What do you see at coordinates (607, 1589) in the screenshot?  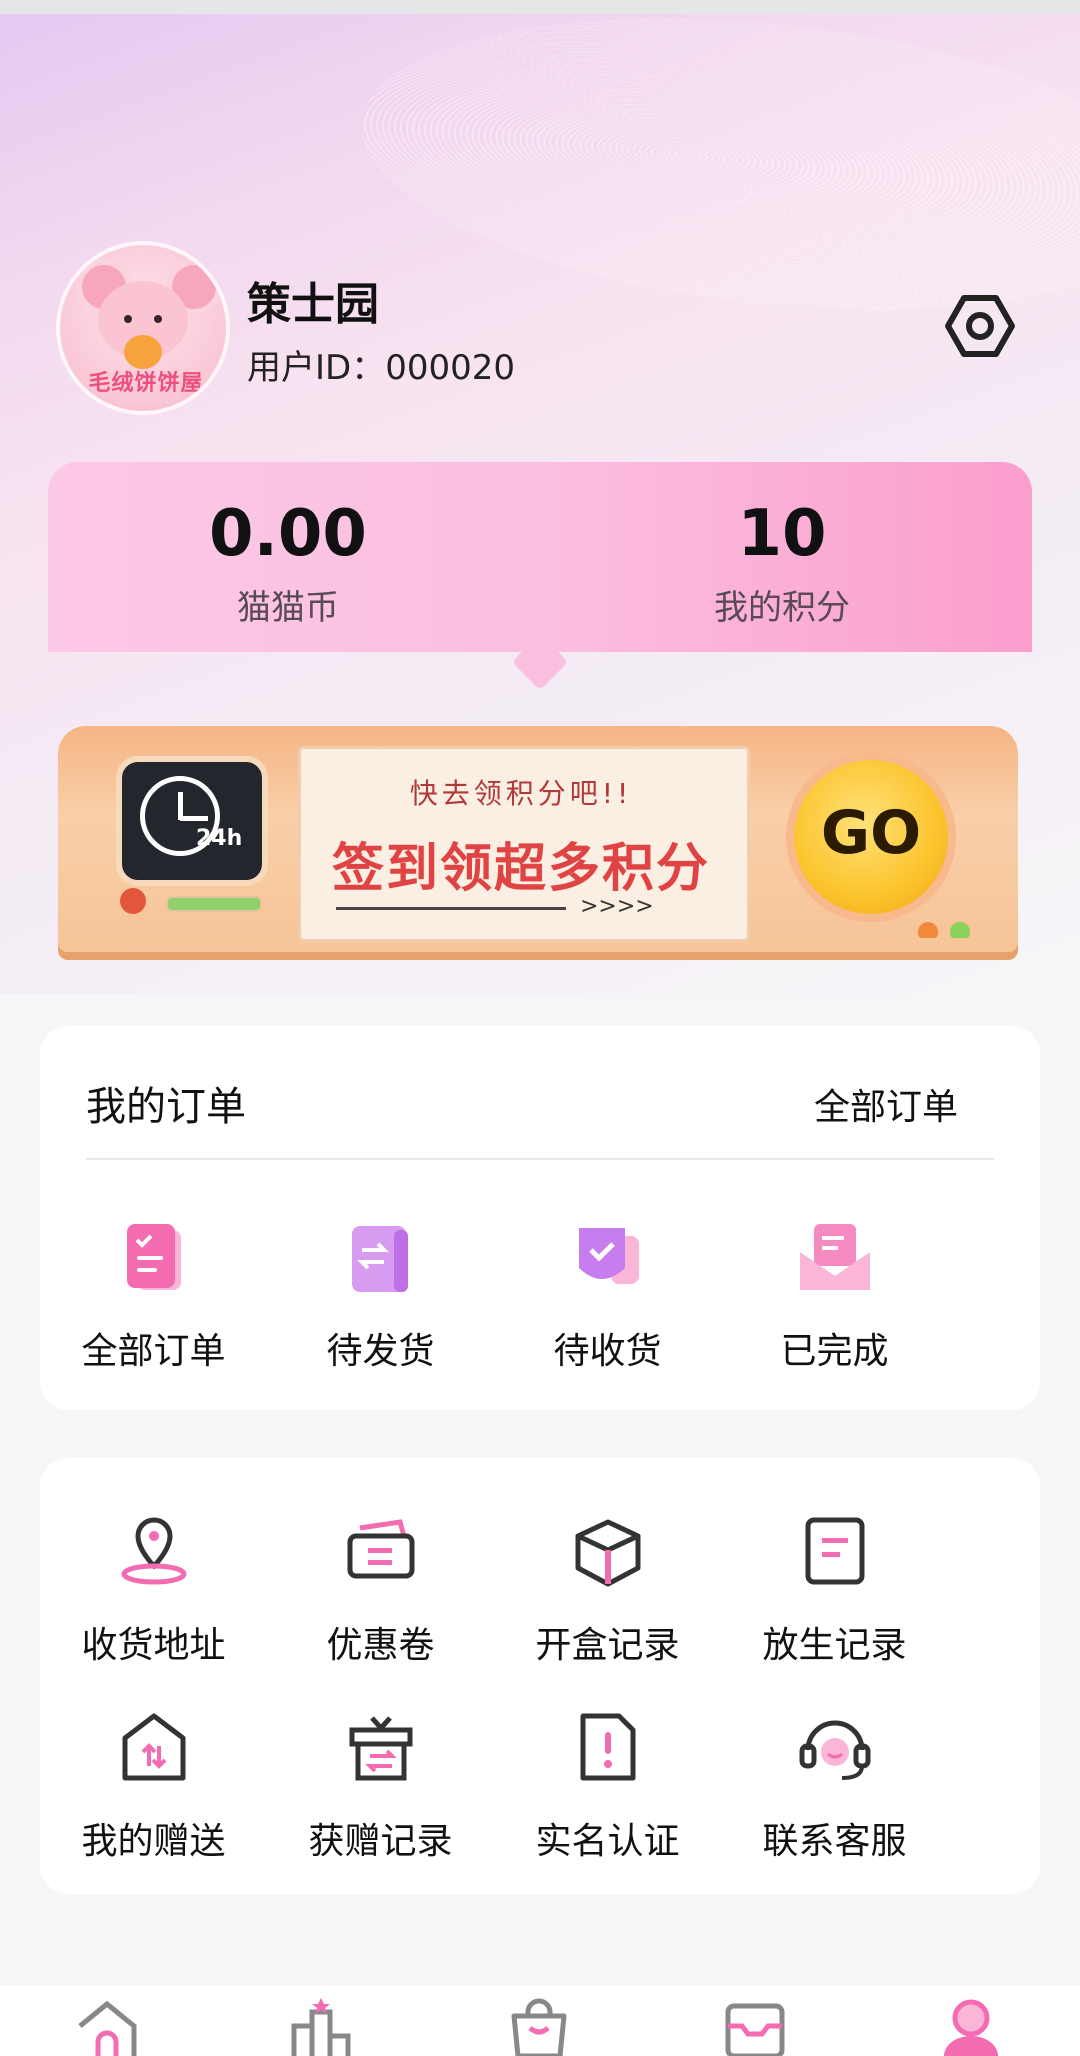 I see `service-open-box: 开盒记录` at bounding box center [607, 1589].